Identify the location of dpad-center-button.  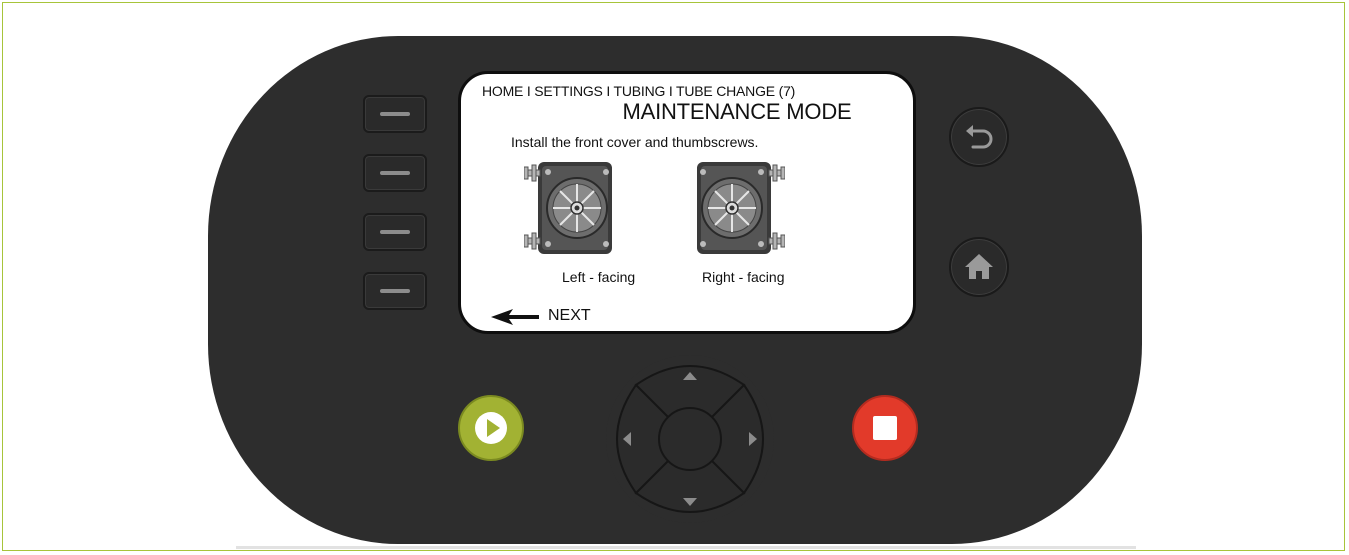
(690, 439).